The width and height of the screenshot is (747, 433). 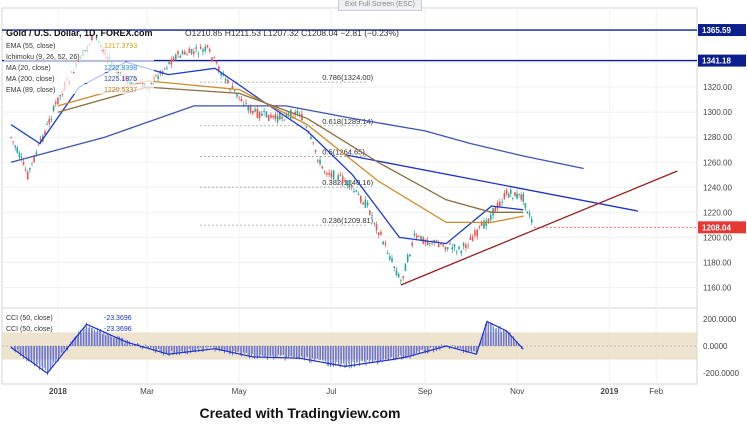 What do you see at coordinates (28, 68) in the screenshot?
I see `legend-label-2: MA (20, close)` at bounding box center [28, 68].